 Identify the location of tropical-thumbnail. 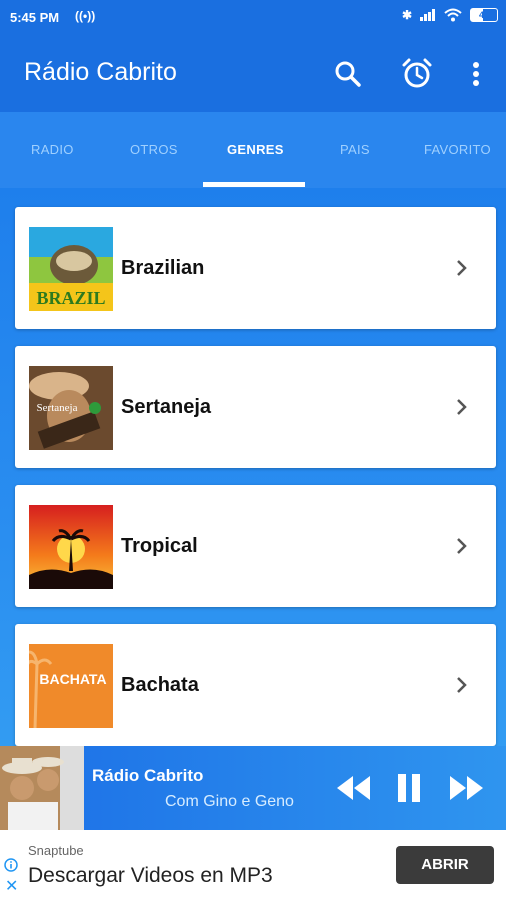
(71, 547).